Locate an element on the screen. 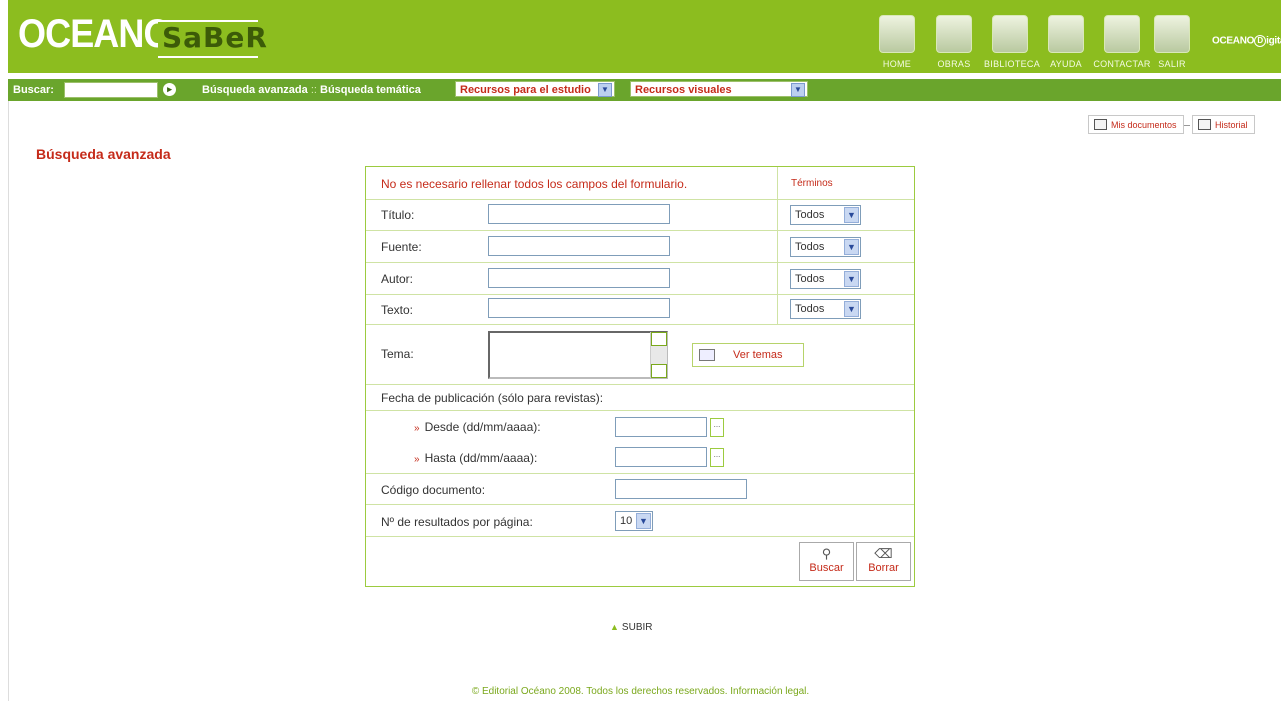 The height and width of the screenshot is (701, 1281). resultados-row: Nº de resultados por página: 10 ▼ is located at coordinates (640, 521).